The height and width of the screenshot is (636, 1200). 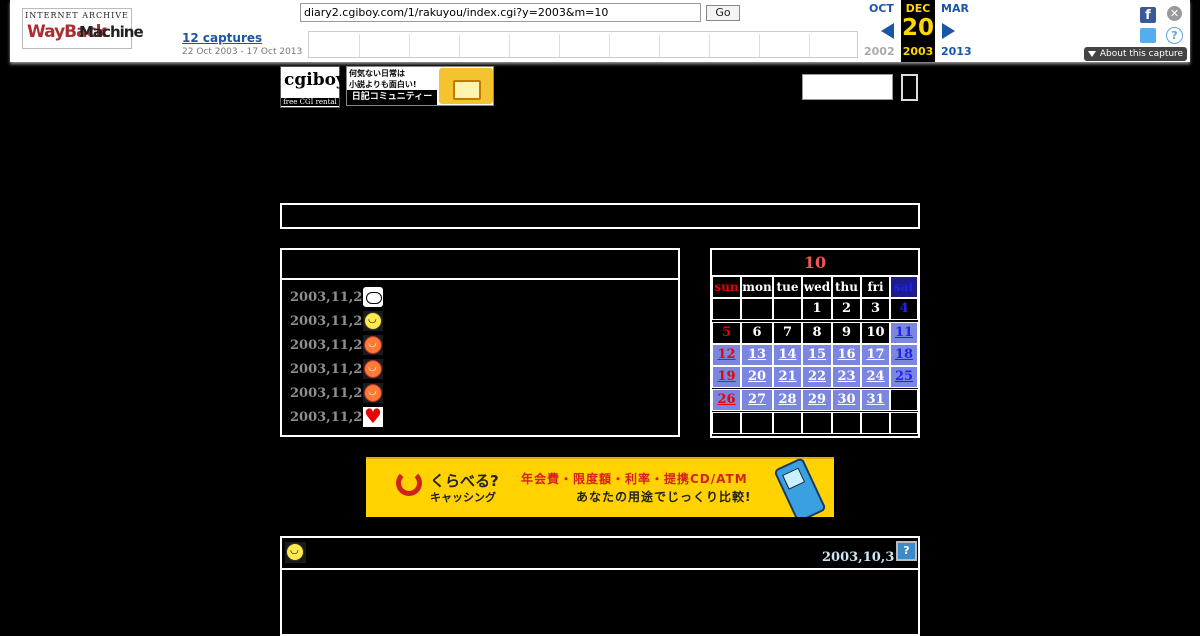 What do you see at coordinates (1148, 15) in the screenshot?
I see `facebook-icon: f` at bounding box center [1148, 15].